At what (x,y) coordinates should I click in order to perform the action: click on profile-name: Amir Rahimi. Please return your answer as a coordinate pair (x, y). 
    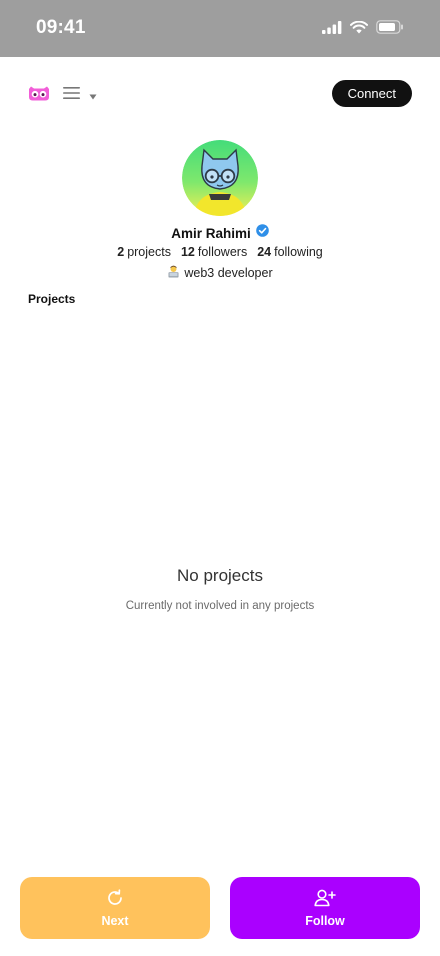
    Looking at the image, I should click on (211, 233).